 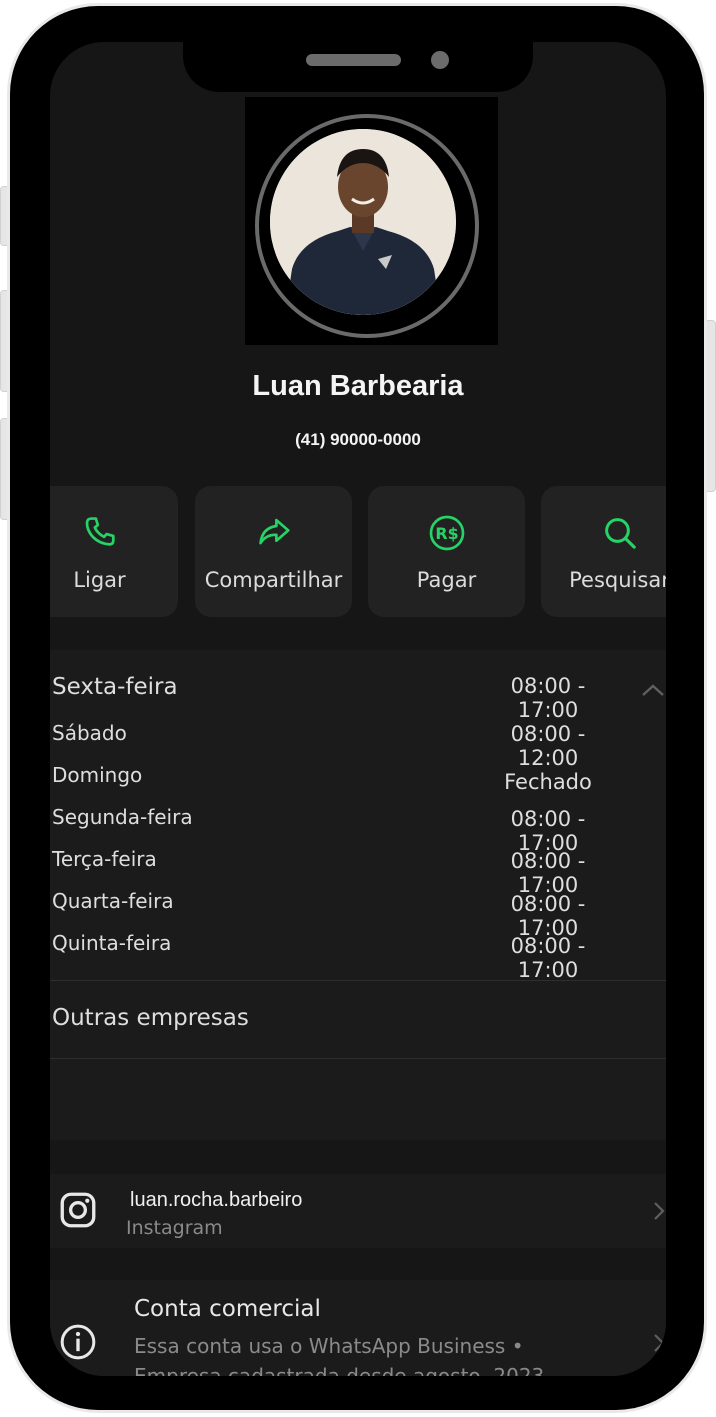 I want to click on speaker-grille, so click(x=353, y=60).